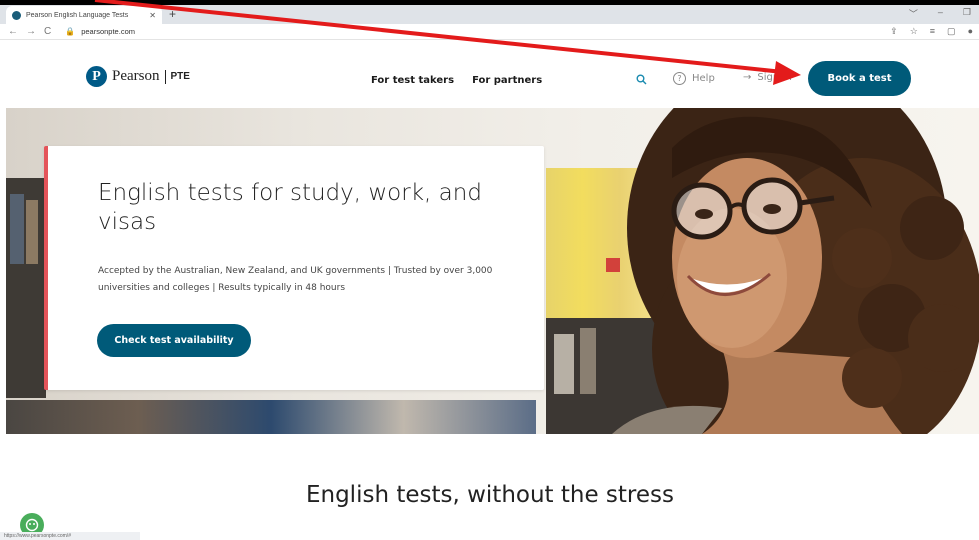 The width and height of the screenshot is (979, 540). I want to click on bookmark-star-icon: ☆, so click(914, 31).